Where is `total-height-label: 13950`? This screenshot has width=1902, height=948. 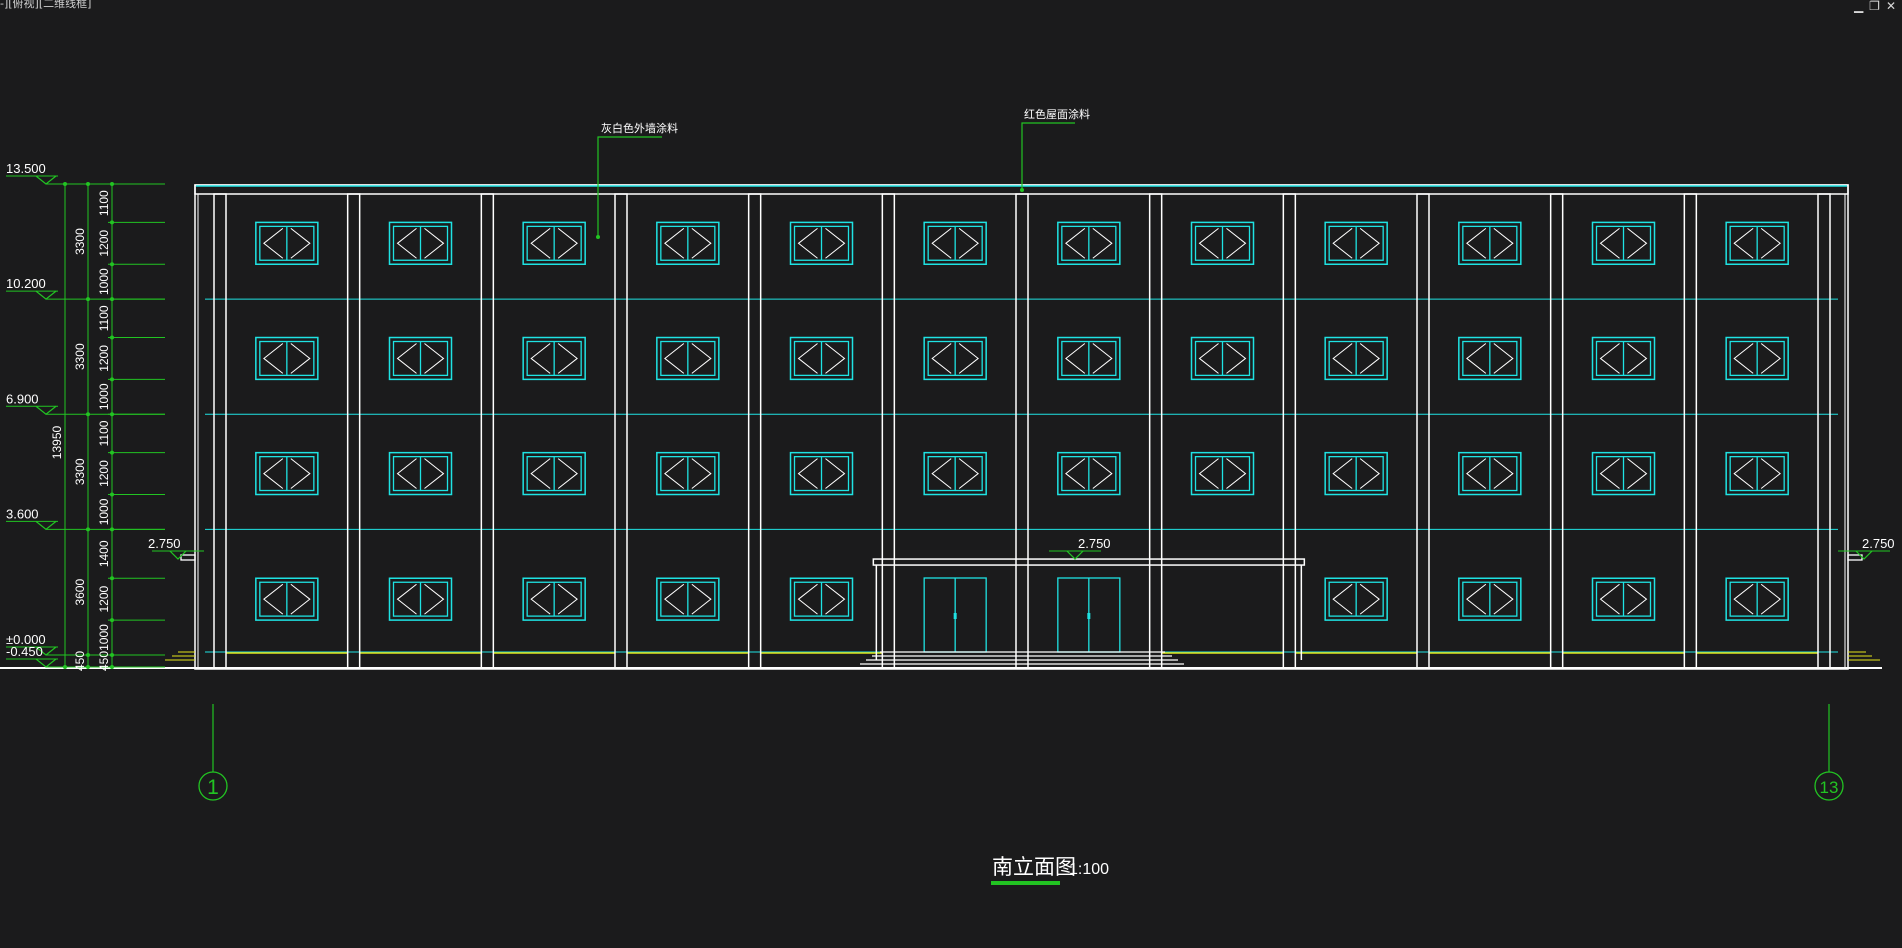 total-height-label: 13950 is located at coordinates (57, 442).